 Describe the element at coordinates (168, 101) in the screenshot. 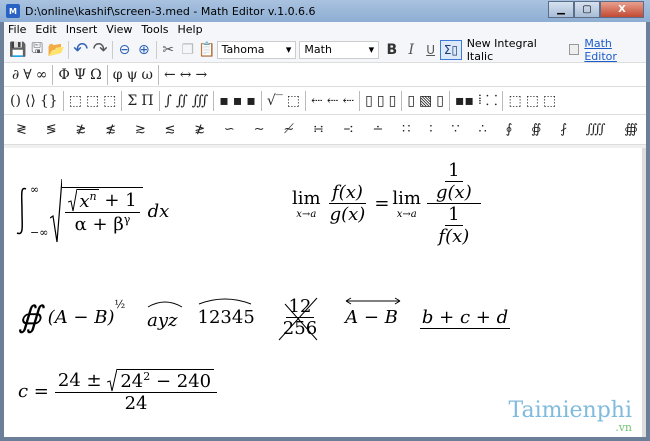

I see `template-button: ∫` at that location.